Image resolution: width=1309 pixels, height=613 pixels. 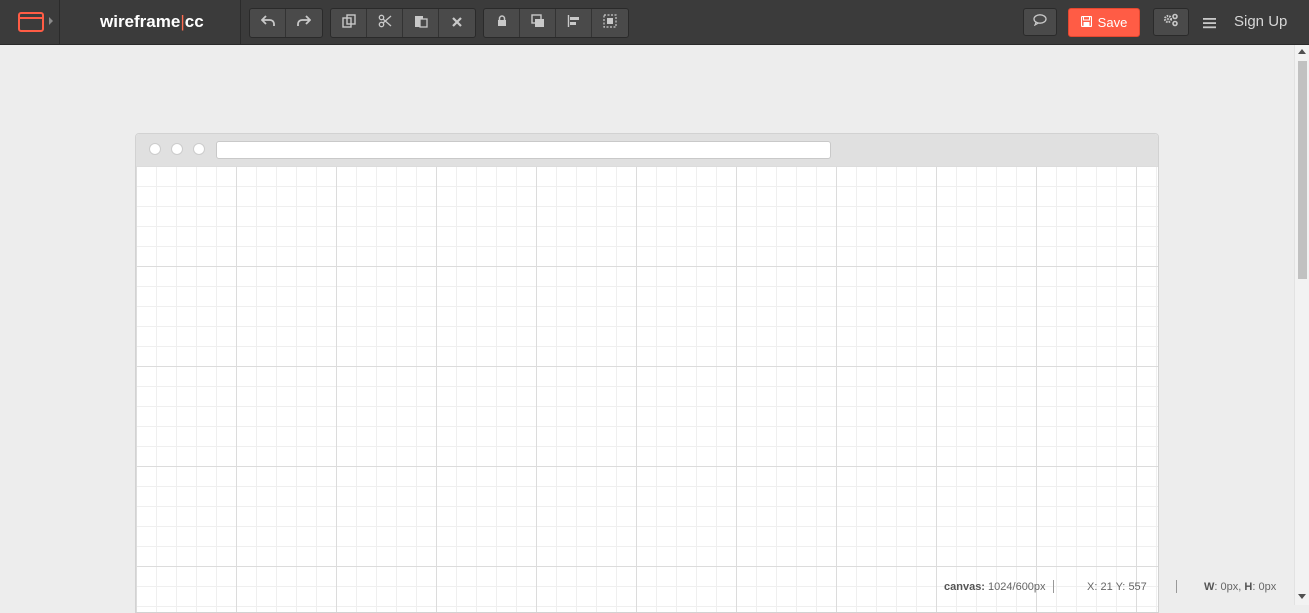 What do you see at coordinates (31, 22) in the screenshot?
I see `browser-window-icon` at bounding box center [31, 22].